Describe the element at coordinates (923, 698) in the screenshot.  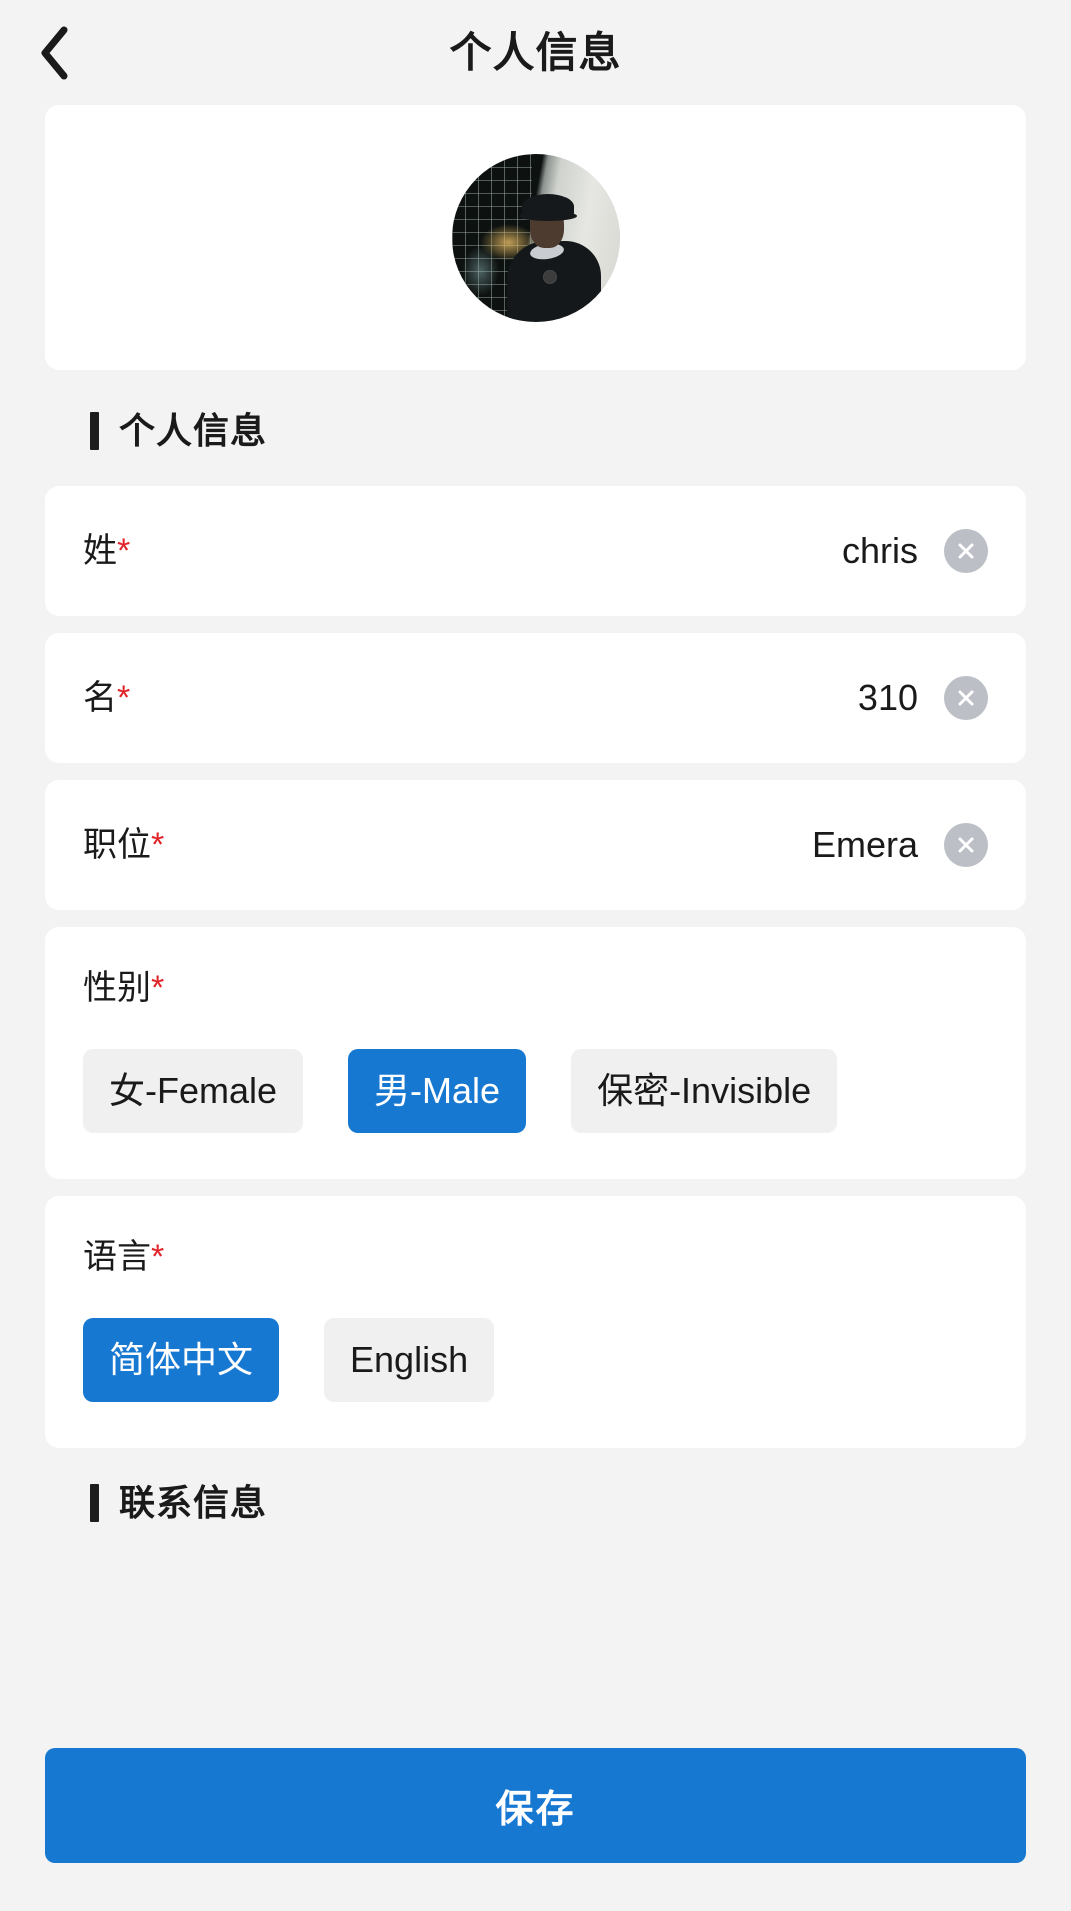
I see `field-right-first-name: 310` at that location.